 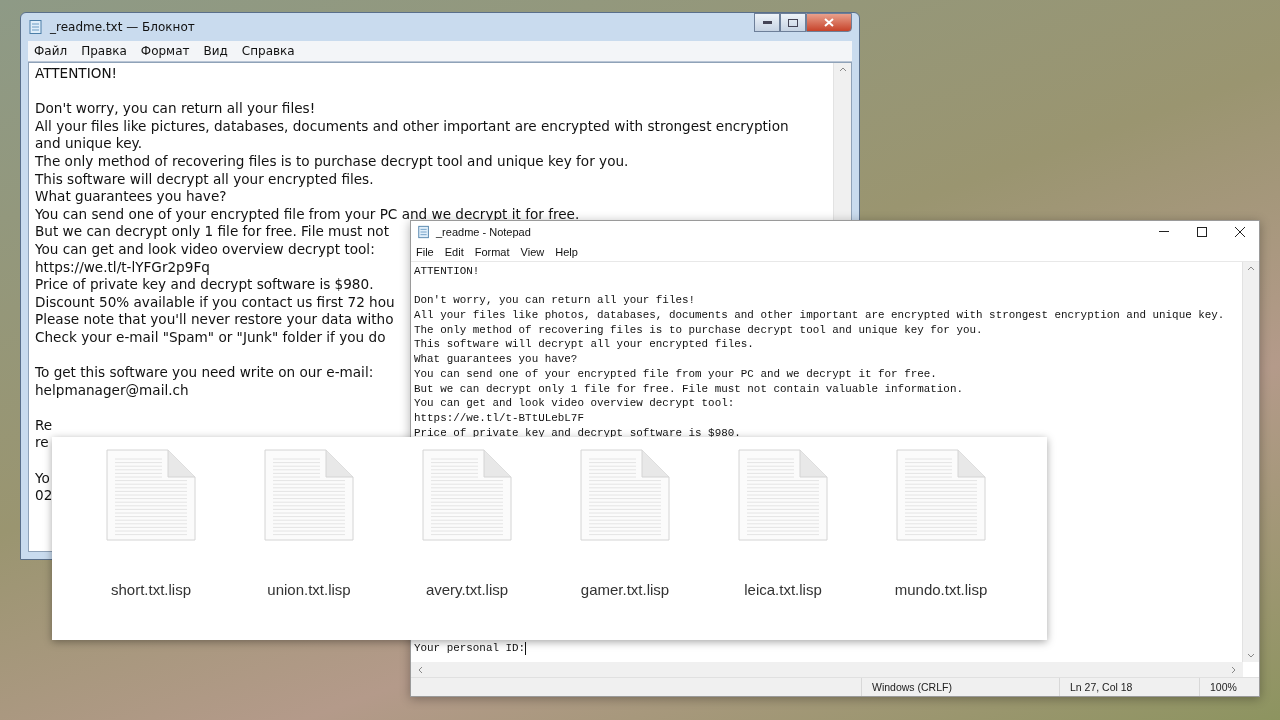 What do you see at coordinates (51, 51) in the screenshot?
I see `menu-item: Файл` at bounding box center [51, 51].